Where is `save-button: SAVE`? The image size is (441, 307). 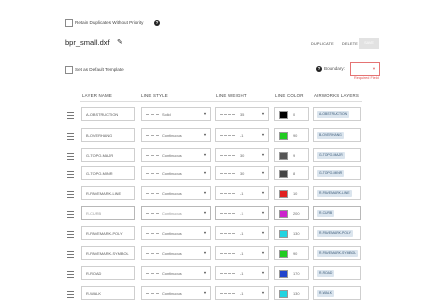 save-button: SAVE is located at coordinates (369, 43).